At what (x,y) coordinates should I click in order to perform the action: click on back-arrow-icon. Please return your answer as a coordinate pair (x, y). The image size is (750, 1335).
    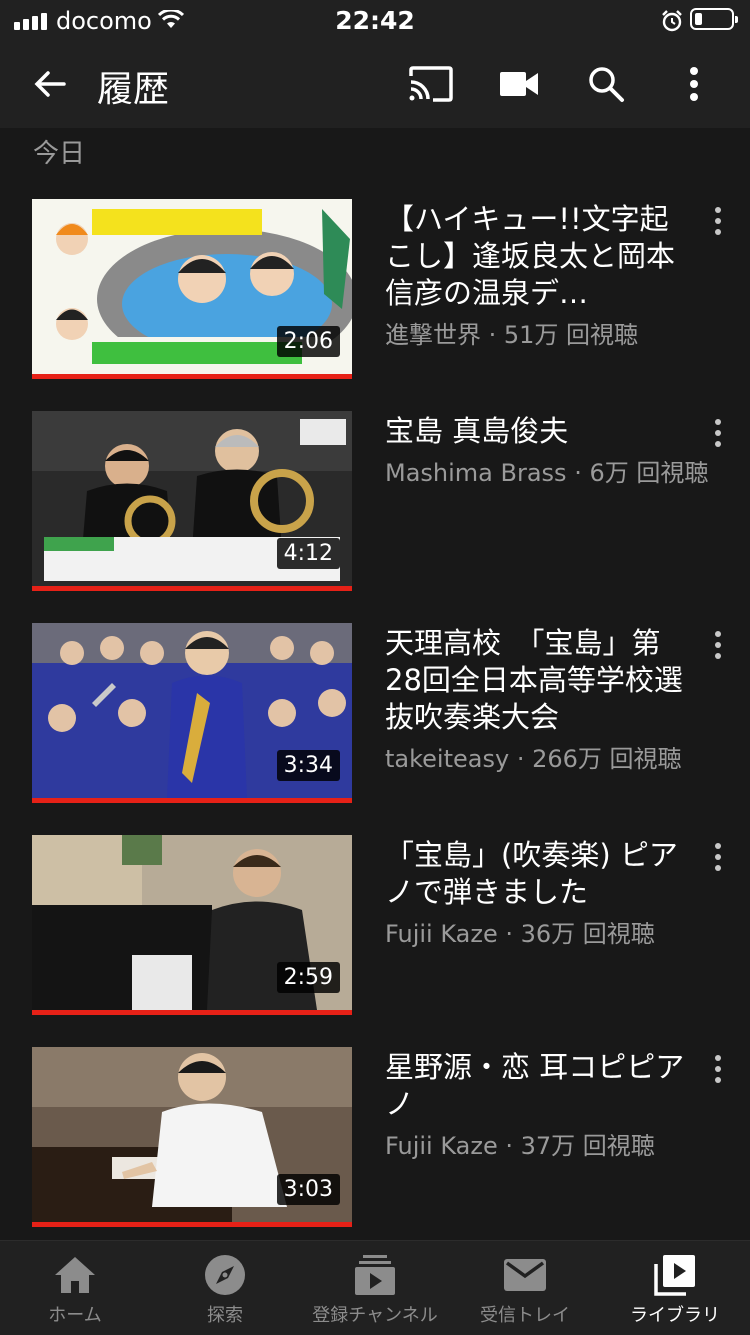
    Looking at the image, I should click on (50, 84).